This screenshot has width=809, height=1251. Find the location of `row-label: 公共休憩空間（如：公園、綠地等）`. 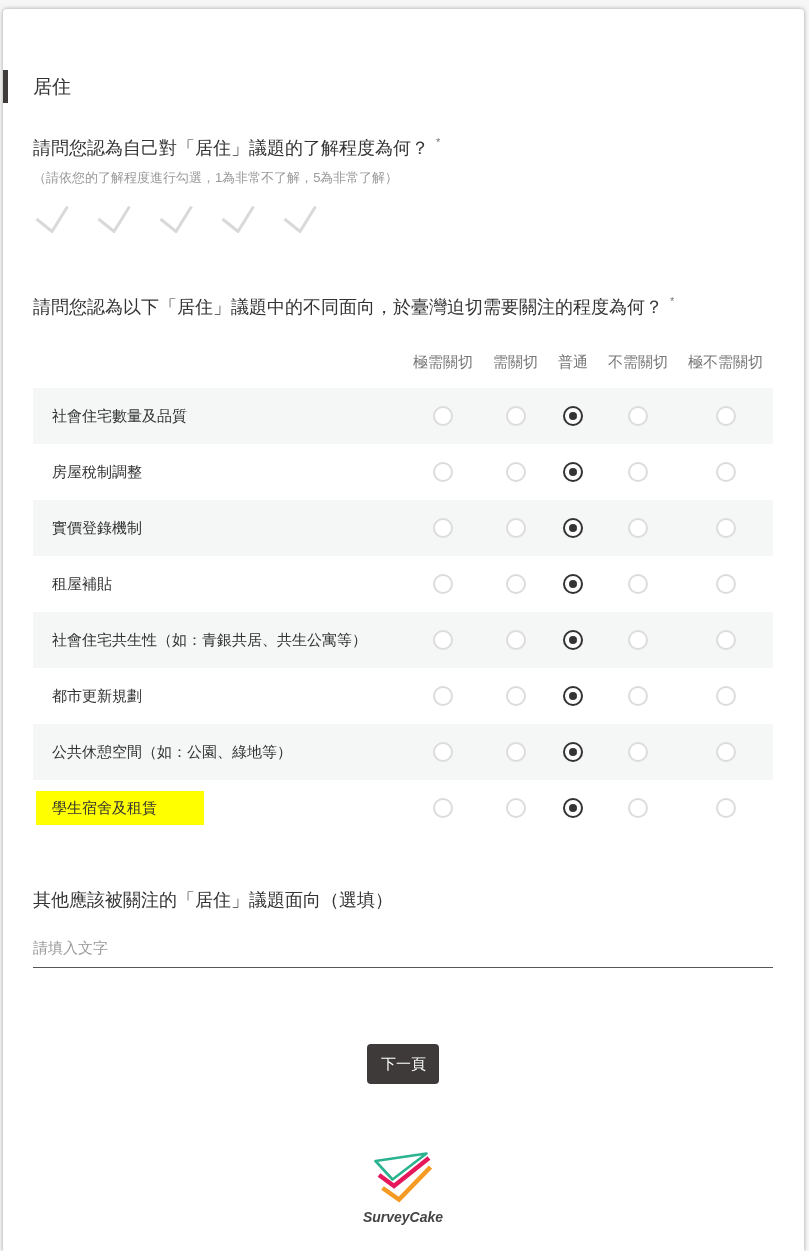

row-label: 公共休憩空間（如：公園、綠地等） is located at coordinates (172, 752).